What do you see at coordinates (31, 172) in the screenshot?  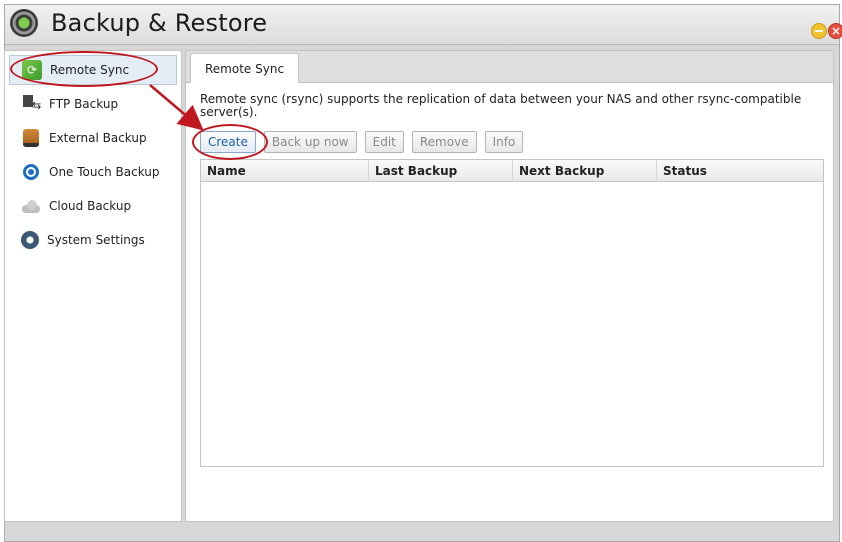 I see `one-touch-icon` at bounding box center [31, 172].